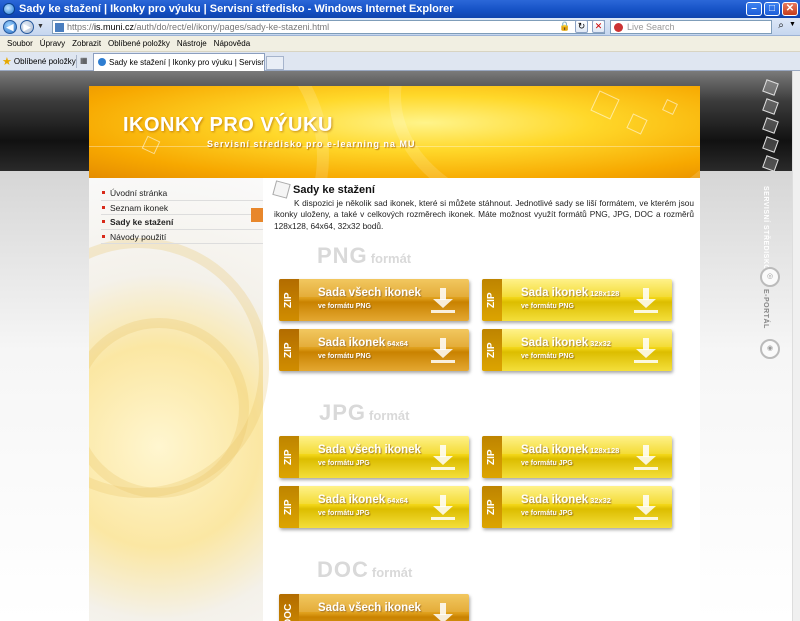  What do you see at coordinates (374, 350) in the screenshot?
I see `download-button-png-64: ZIP Sada ikonek 64x64 ve formátu PNG` at bounding box center [374, 350].